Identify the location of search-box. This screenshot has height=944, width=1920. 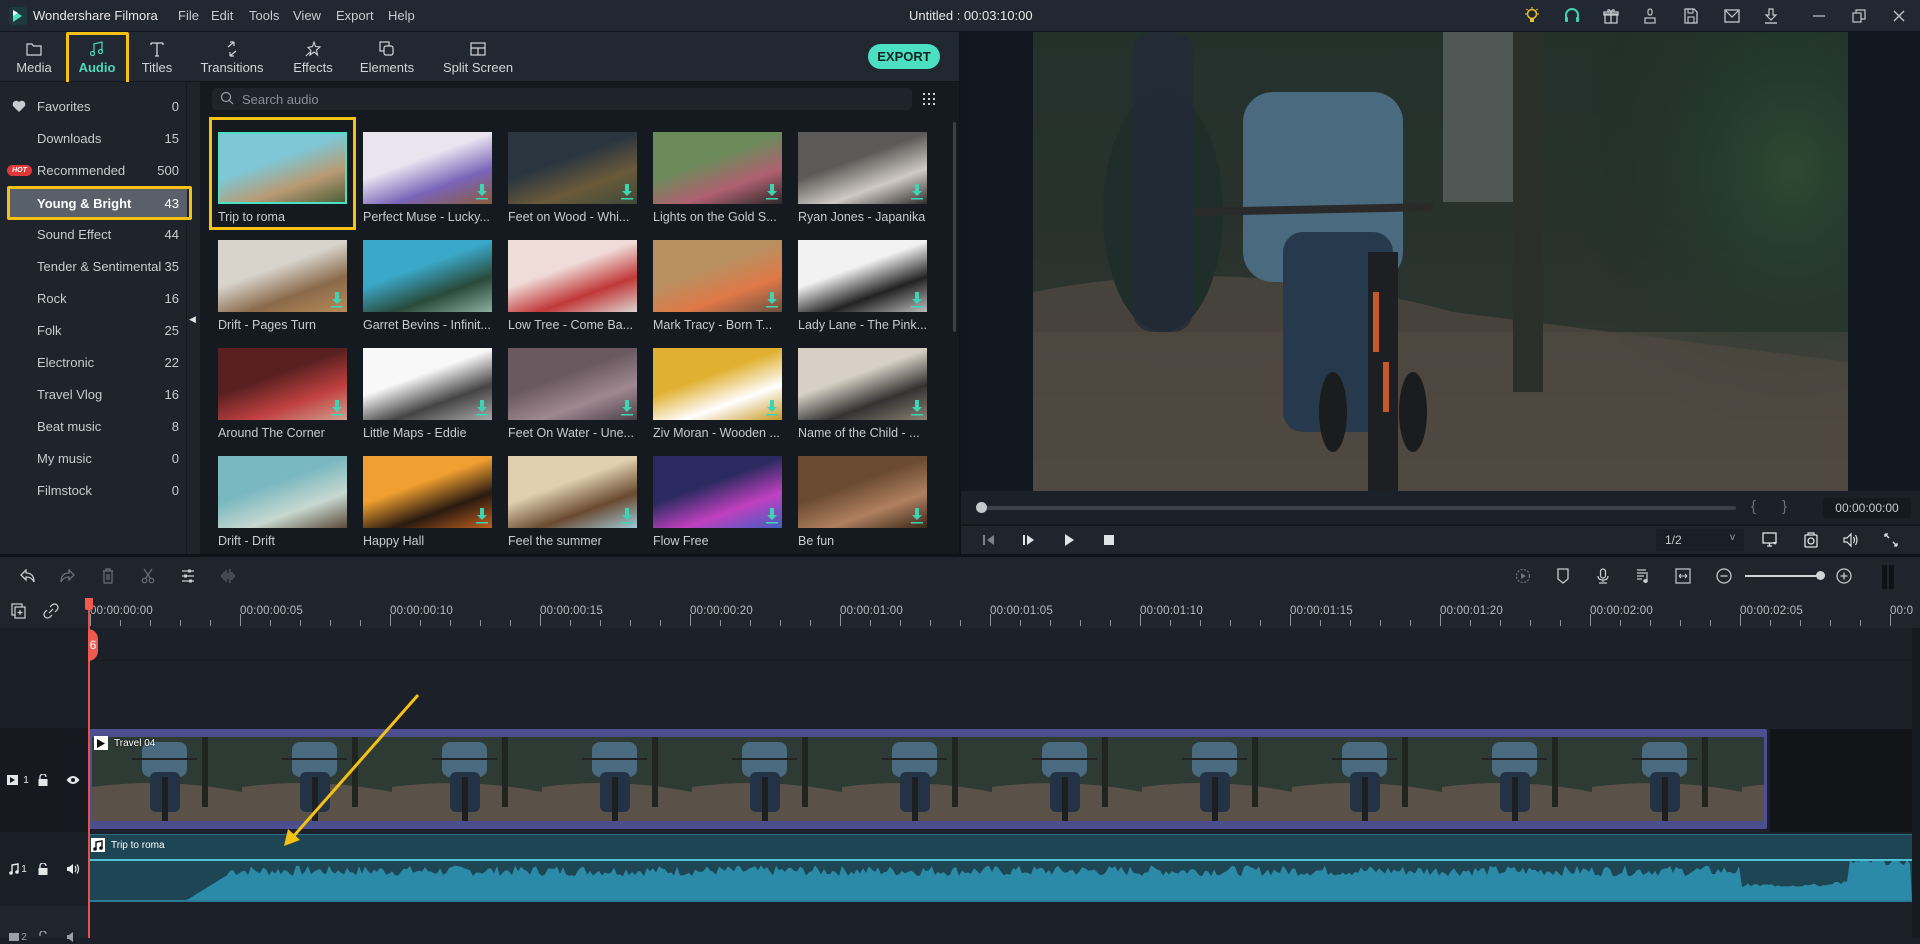
(562, 99).